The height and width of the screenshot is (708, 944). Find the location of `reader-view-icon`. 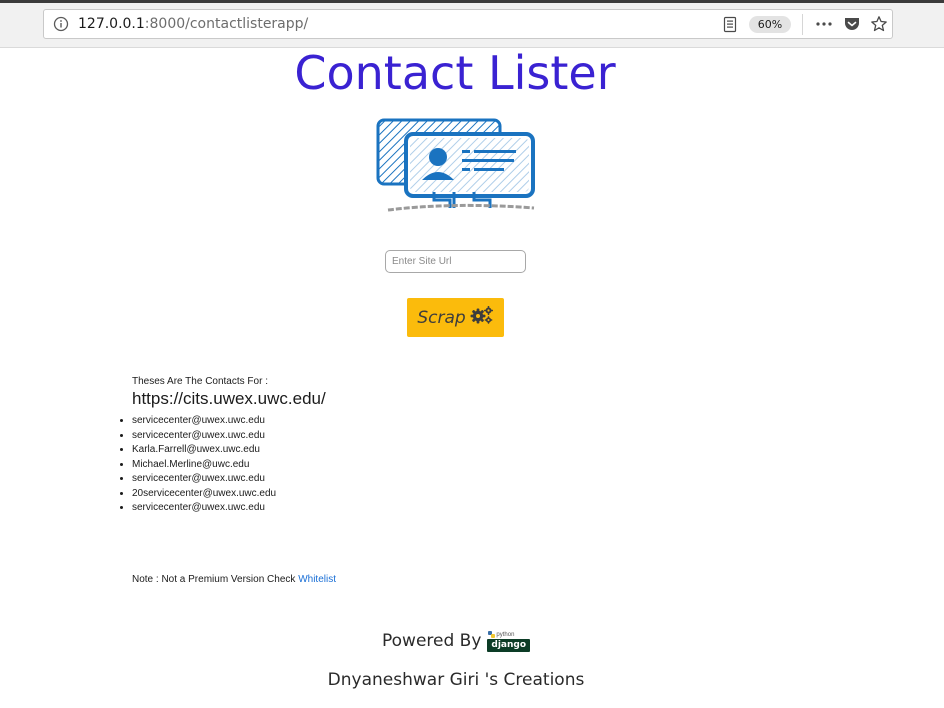

reader-view-icon is located at coordinates (730, 27).